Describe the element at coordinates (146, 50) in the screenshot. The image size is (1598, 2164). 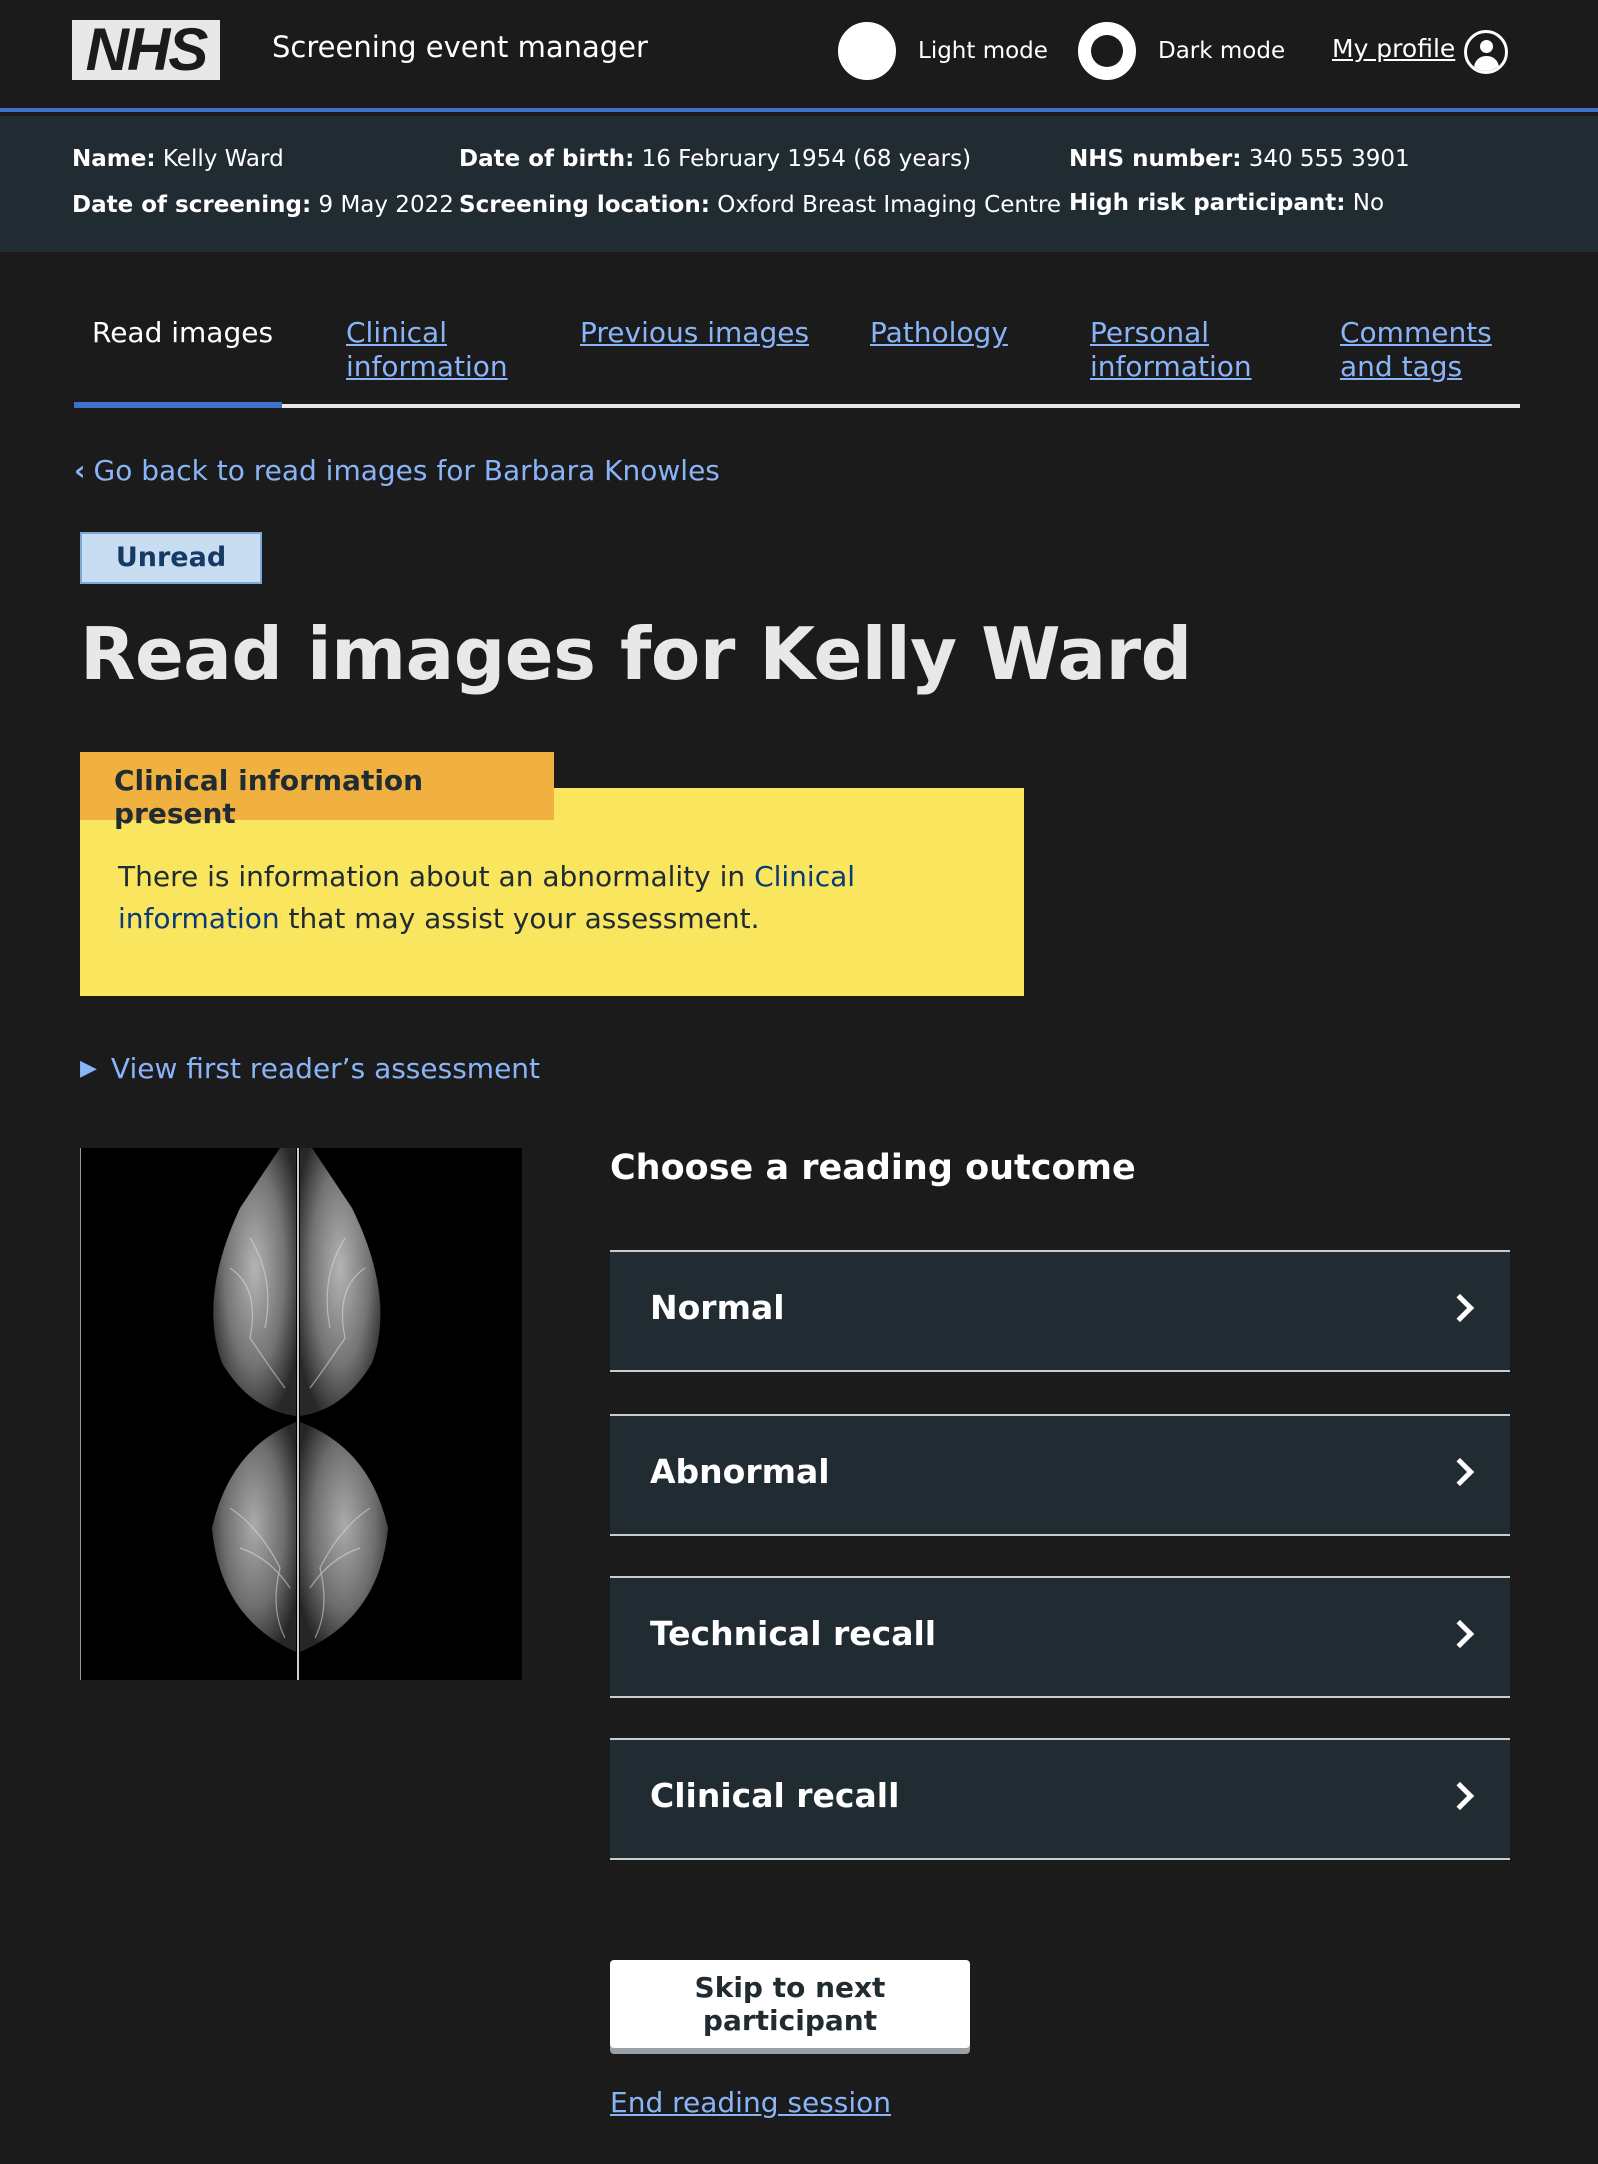
I see `nhs-logo: NHS` at that location.